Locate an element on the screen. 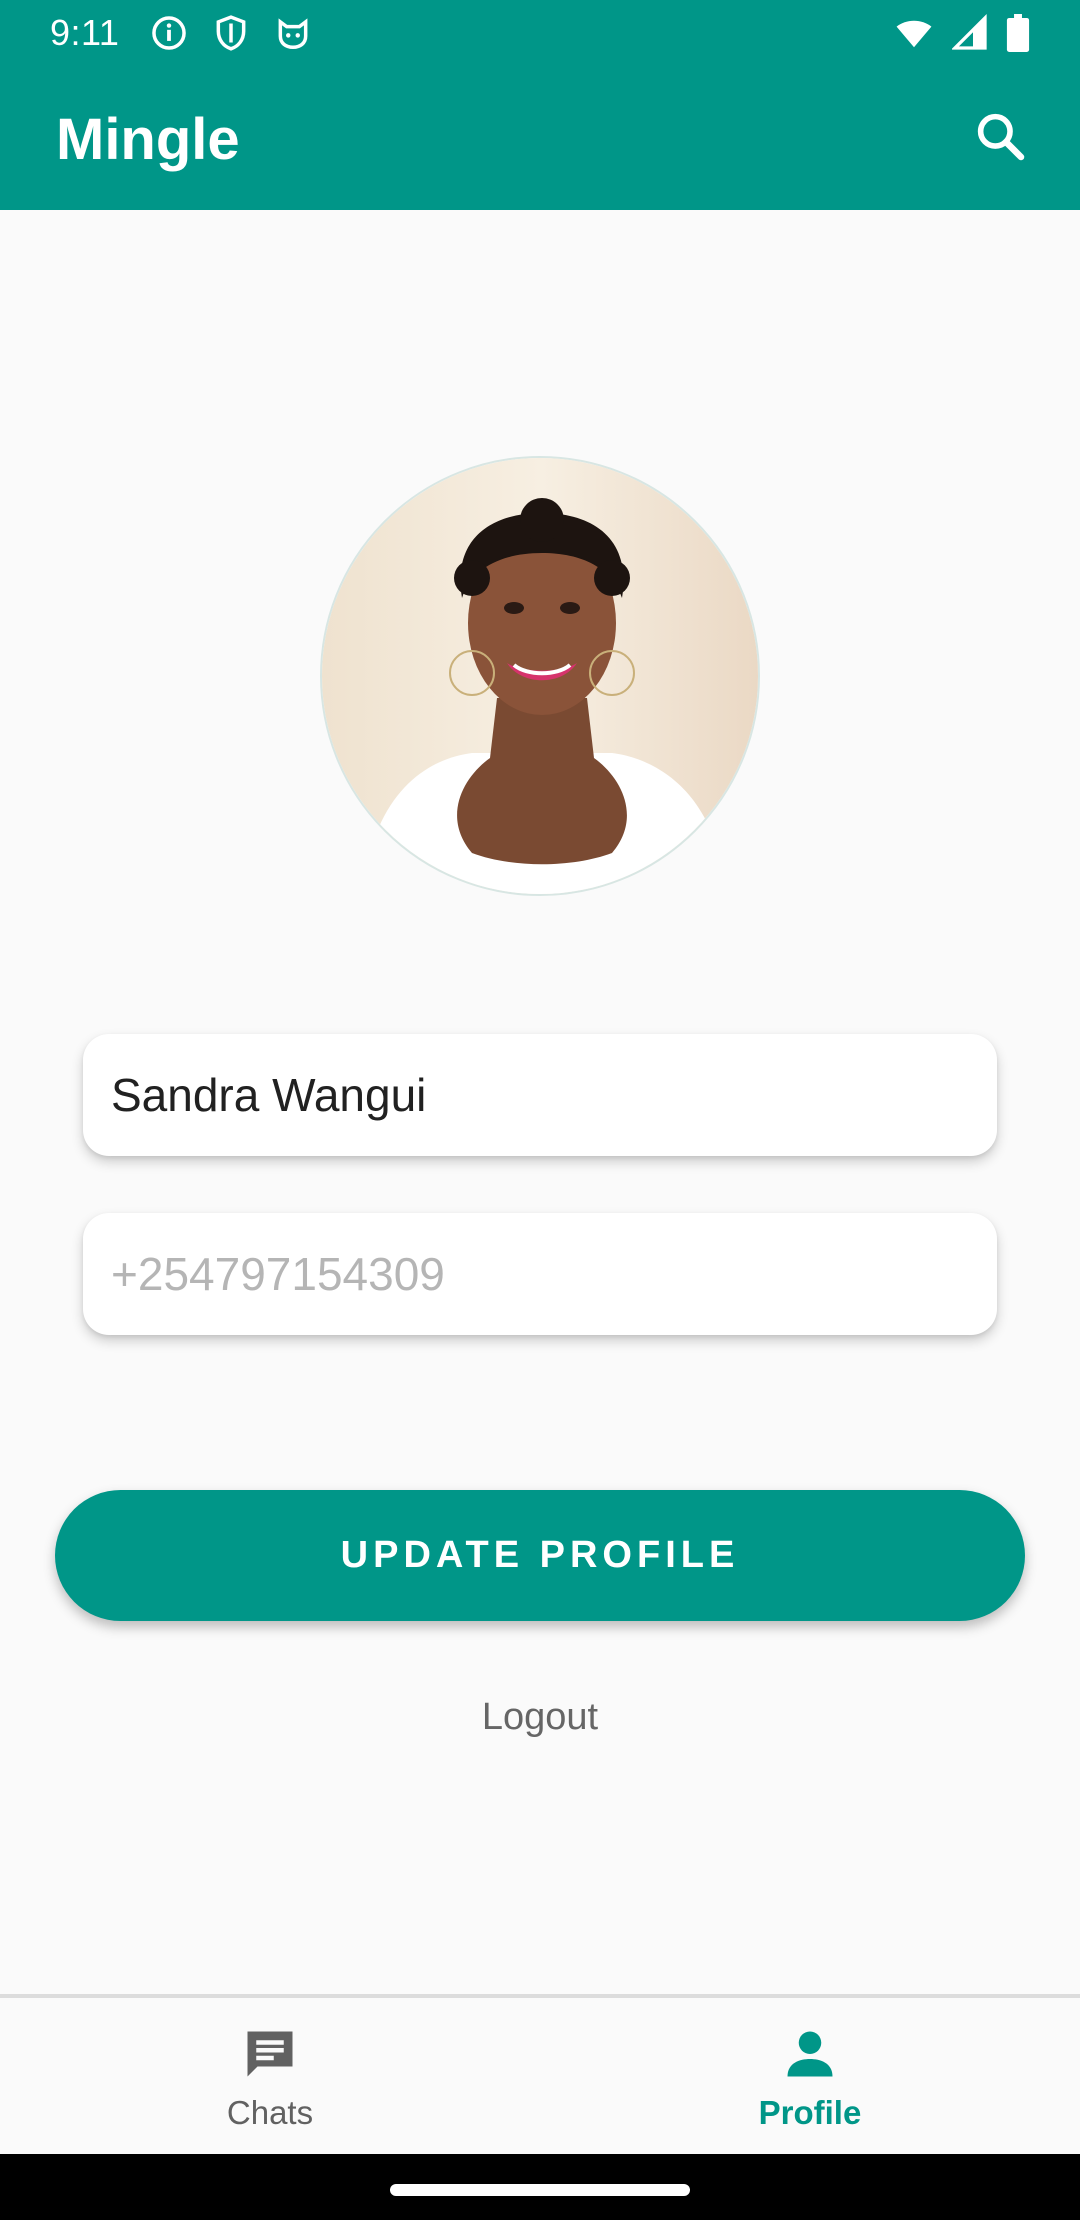  status-time: 9:11 is located at coordinates (85, 32).